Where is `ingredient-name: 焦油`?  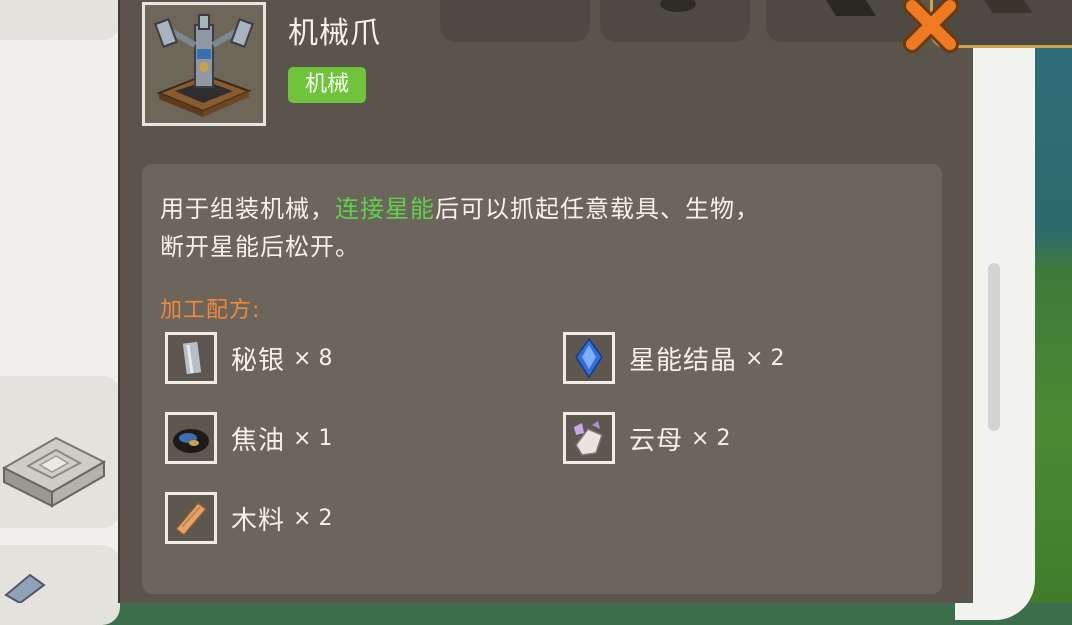 ingredient-name: 焦油 is located at coordinates (258, 440).